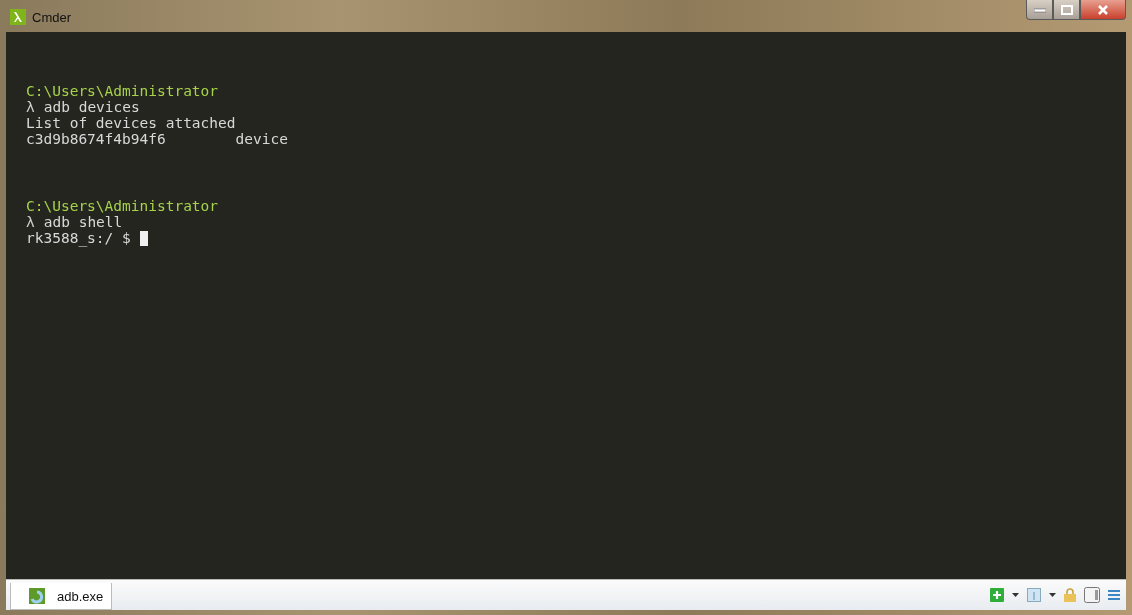 The height and width of the screenshot is (615, 1132). What do you see at coordinates (78, 238) in the screenshot?
I see `shell-prompt: rk3588_s:/ $` at bounding box center [78, 238].